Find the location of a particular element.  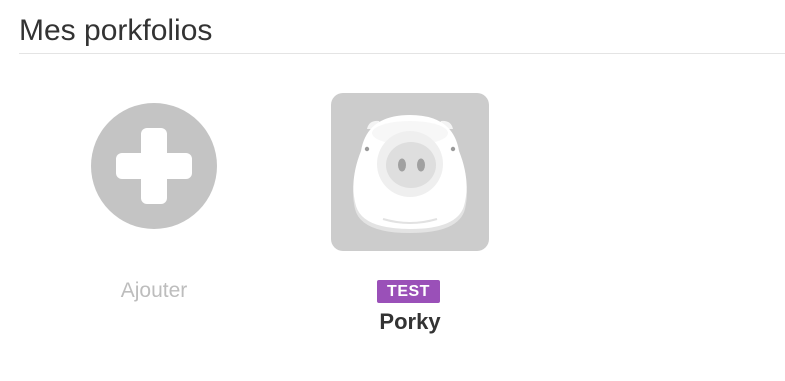

pig-face-icon is located at coordinates (410, 174).